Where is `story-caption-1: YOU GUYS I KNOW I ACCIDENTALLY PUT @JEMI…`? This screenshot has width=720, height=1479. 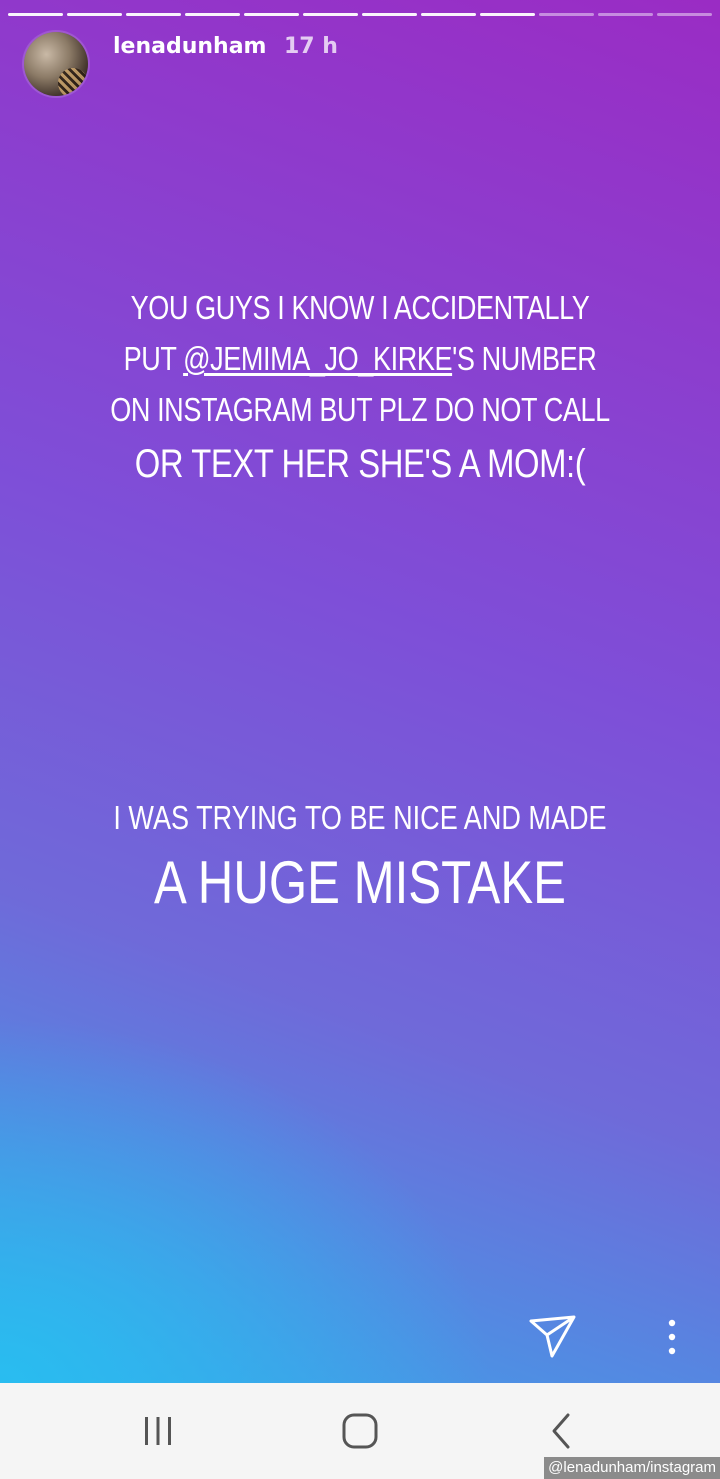
story-caption-1: YOU GUYS I KNOW I ACCIDENTALLY PUT @JEMI… is located at coordinates (360, 387).